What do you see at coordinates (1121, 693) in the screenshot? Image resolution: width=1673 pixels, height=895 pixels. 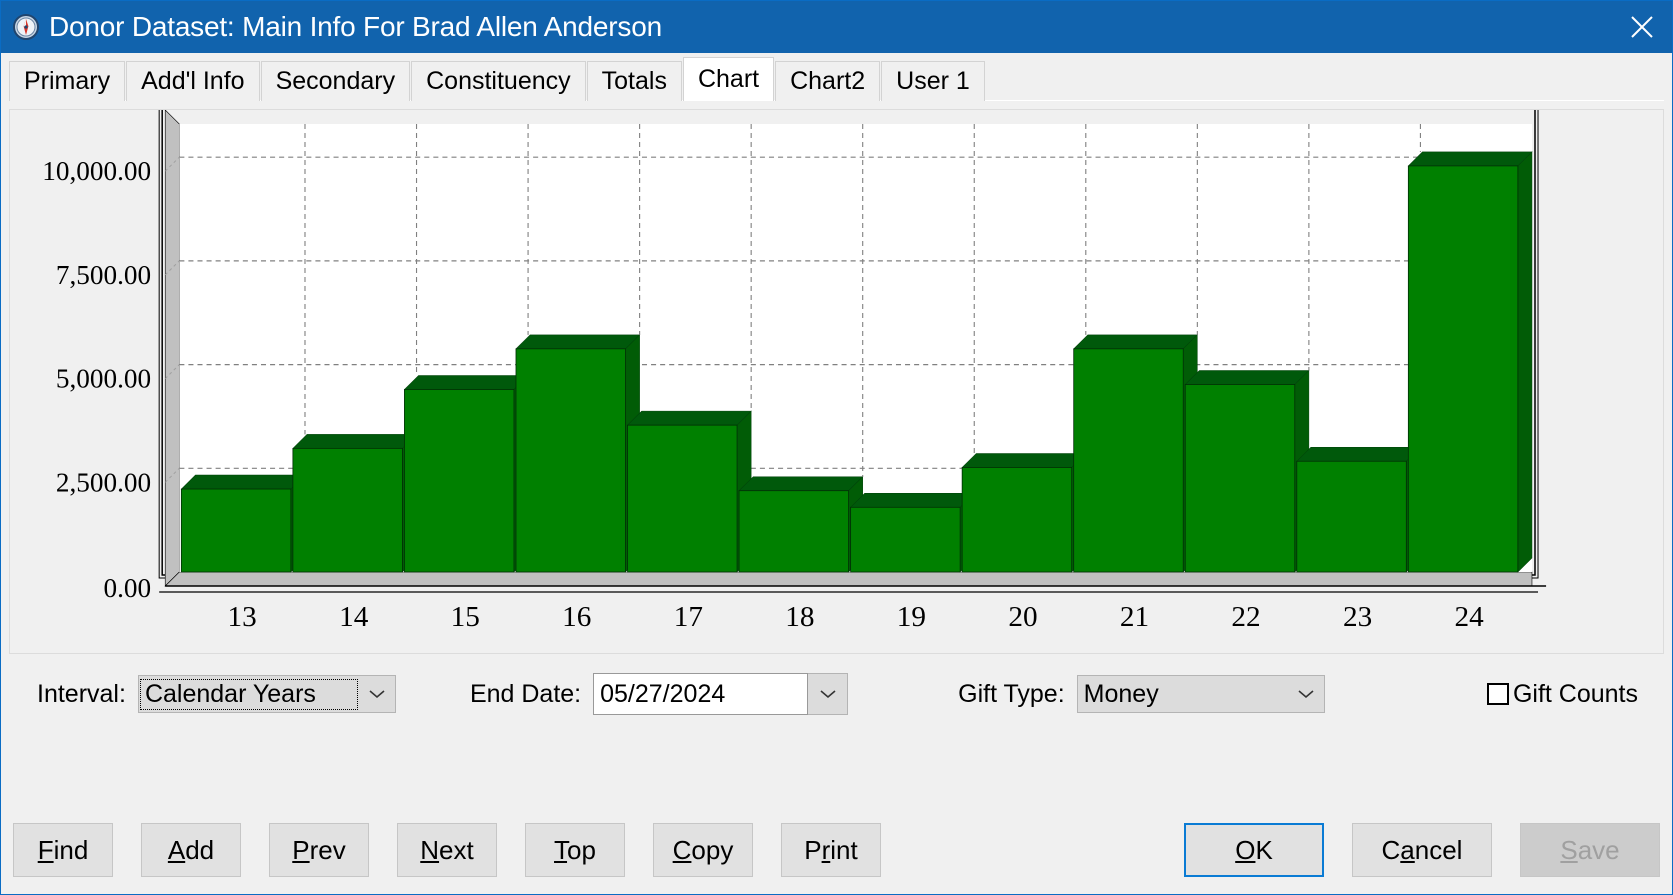 I see `gift-type-value: Money` at bounding box center [1121, 693].